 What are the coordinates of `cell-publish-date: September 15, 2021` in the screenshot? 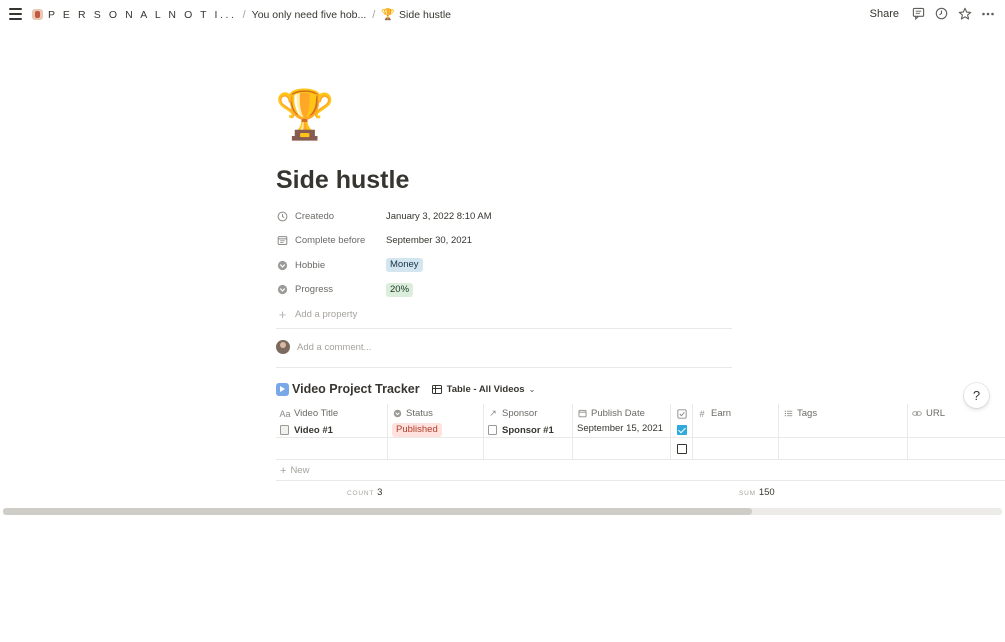 It's located at (620, 430).